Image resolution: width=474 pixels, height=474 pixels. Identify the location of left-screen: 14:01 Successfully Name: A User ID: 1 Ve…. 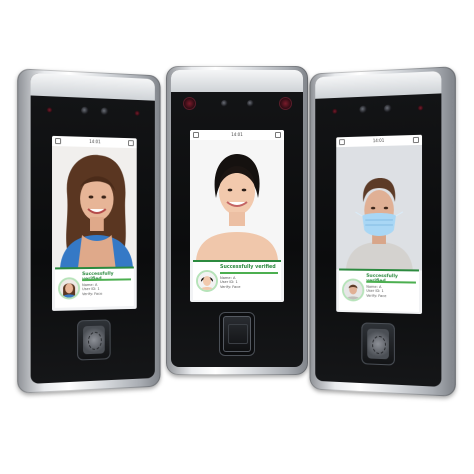
(94, 223).